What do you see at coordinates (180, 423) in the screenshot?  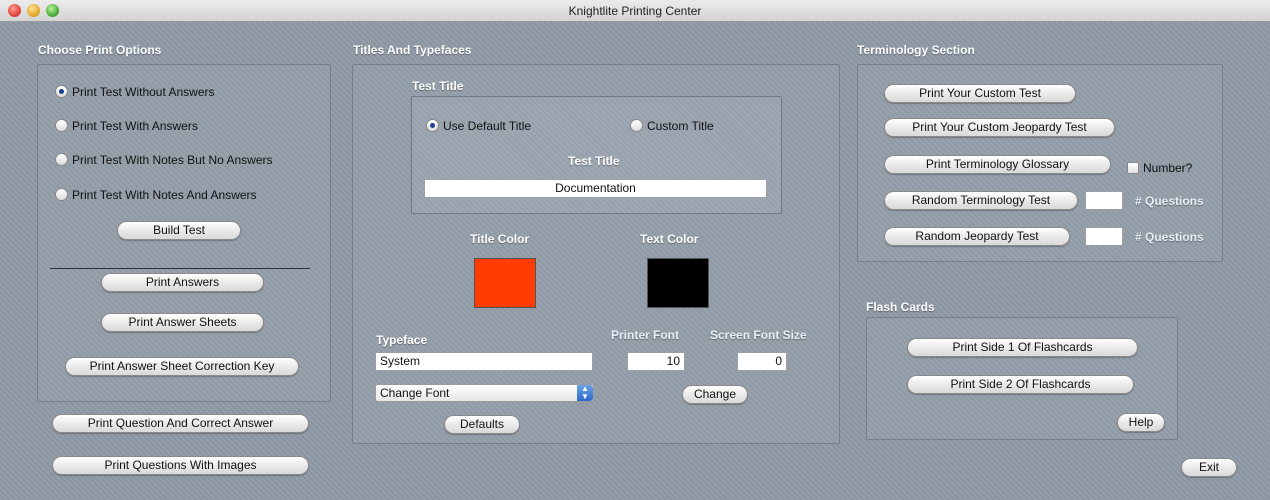 I see `print-question-answer-button: Print Question And Correct Answer` at bounding box center [180, 423].